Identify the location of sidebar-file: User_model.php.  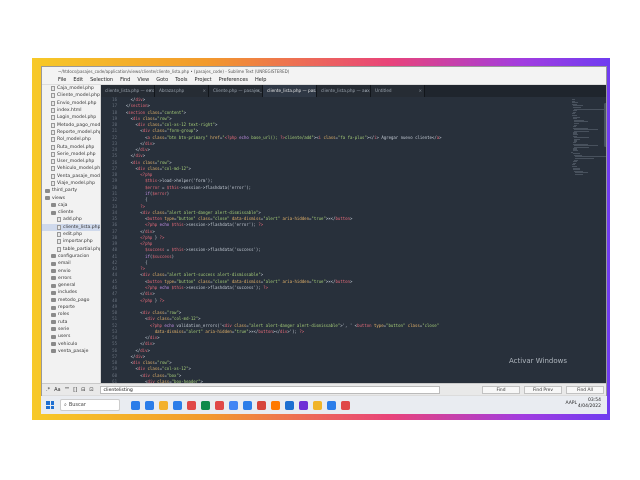
(71, 161).